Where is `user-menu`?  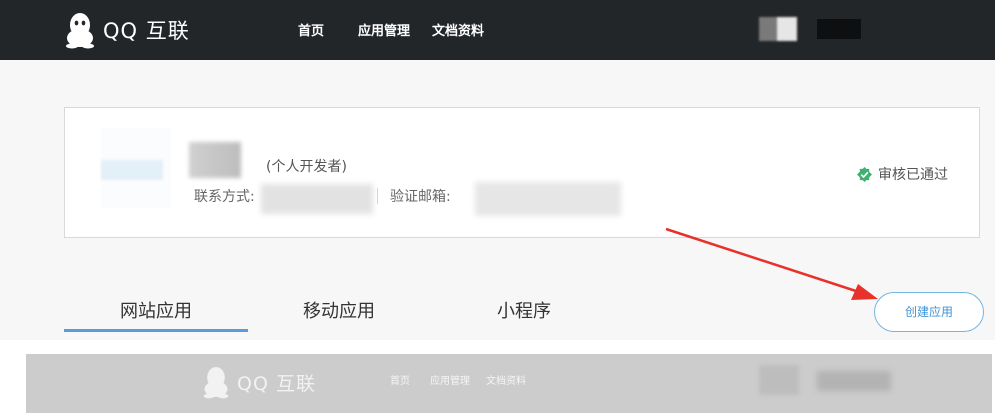 user-menu is located at coordinates (810, 29).